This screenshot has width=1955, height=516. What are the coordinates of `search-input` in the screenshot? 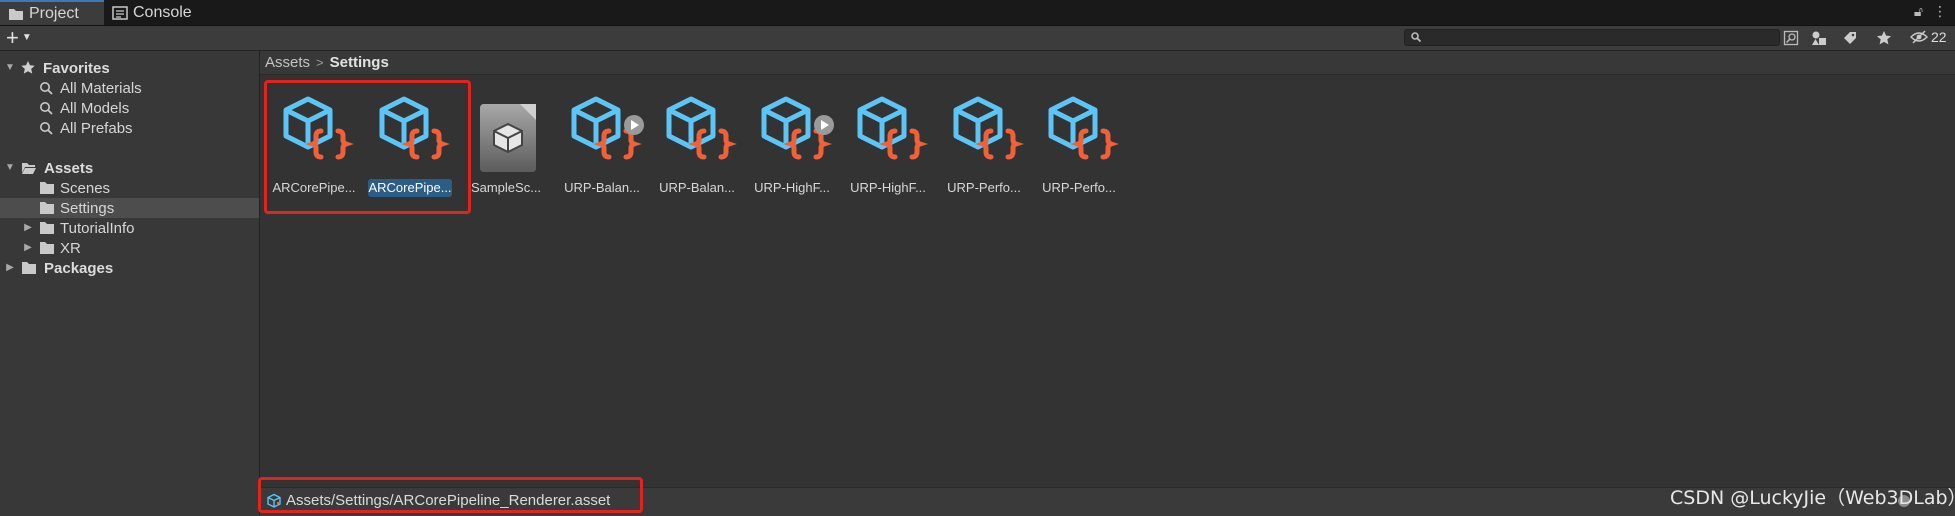 It's located at (1595, 37).